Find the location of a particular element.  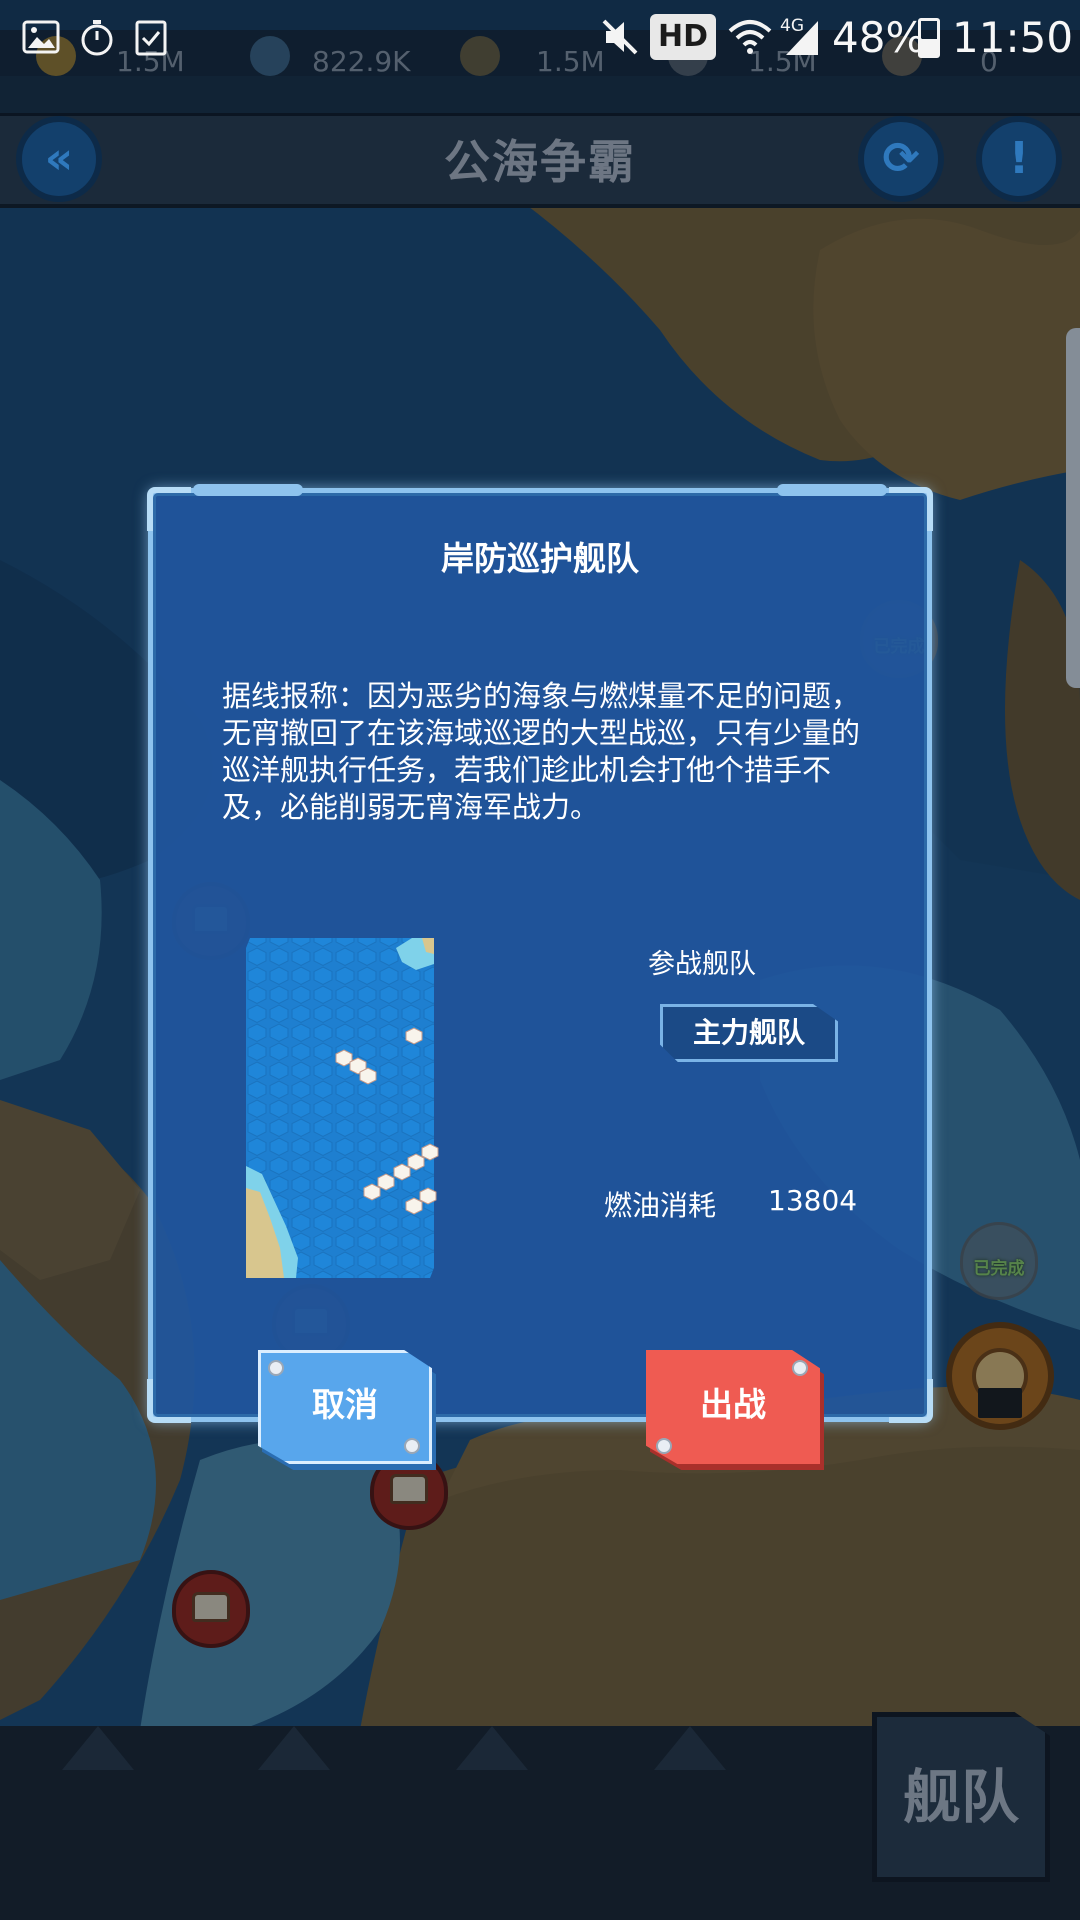

info-button: ! is located at coordinates (1019, 159).